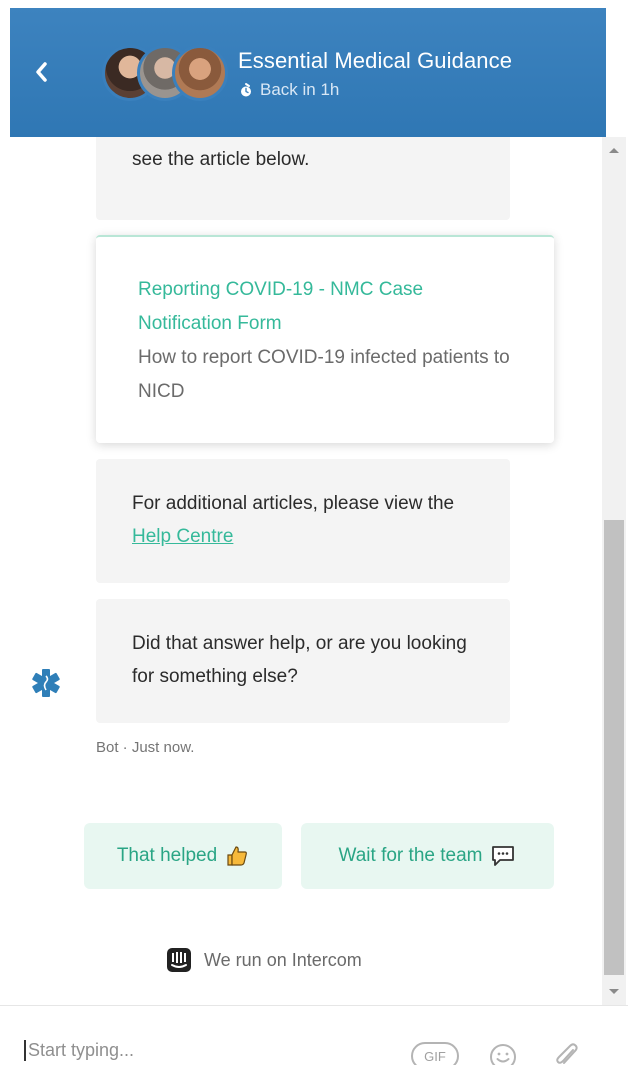  I want to click on scroll-up-icon, so click(614, 150).